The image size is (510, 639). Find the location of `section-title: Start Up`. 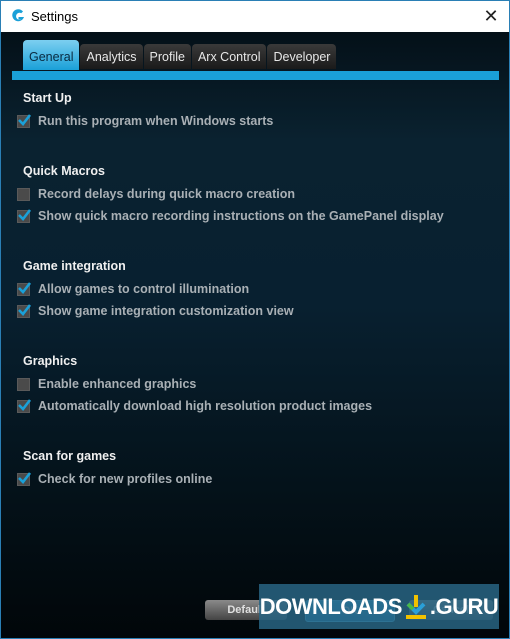

section-title: Start Up is located at coordinates (47, 98).